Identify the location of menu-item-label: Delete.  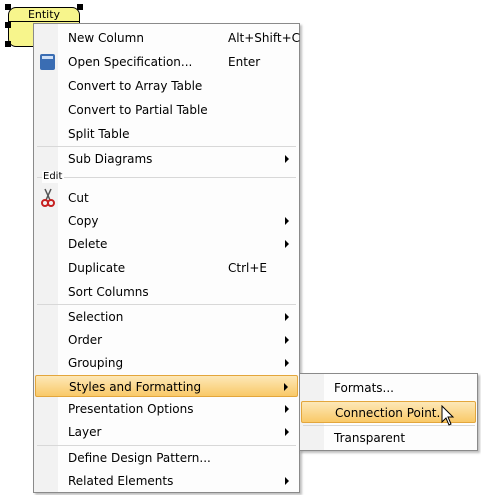
(88, 244).